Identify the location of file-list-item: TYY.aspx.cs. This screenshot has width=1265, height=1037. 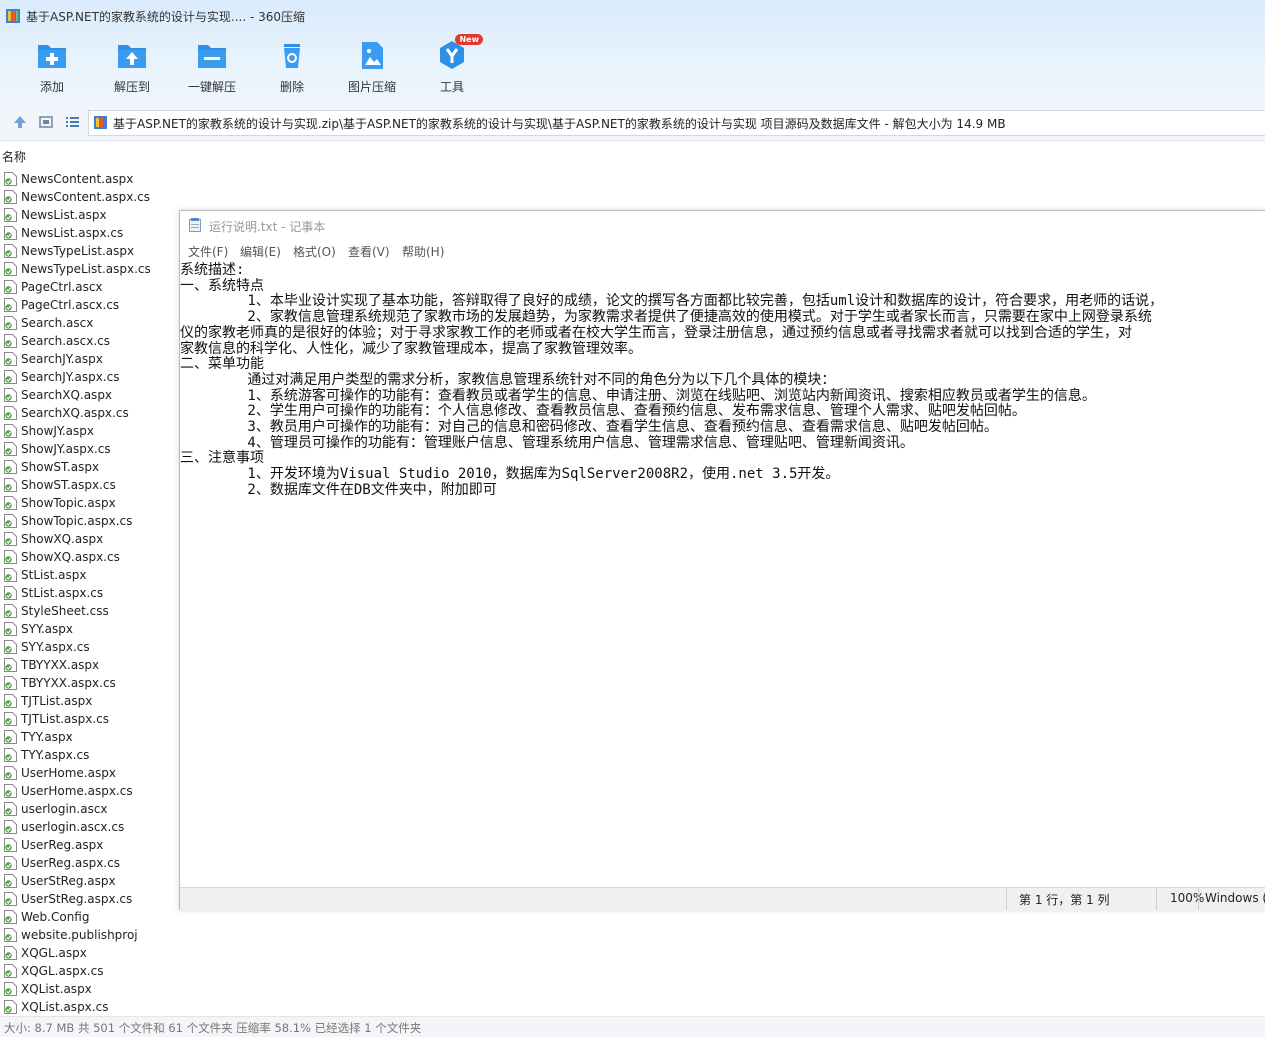
(90, 755).